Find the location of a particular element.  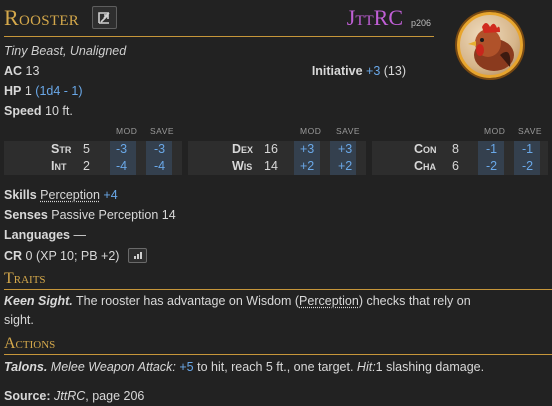

ability-mod-wis: +2 is located at coordinates (307, 166).